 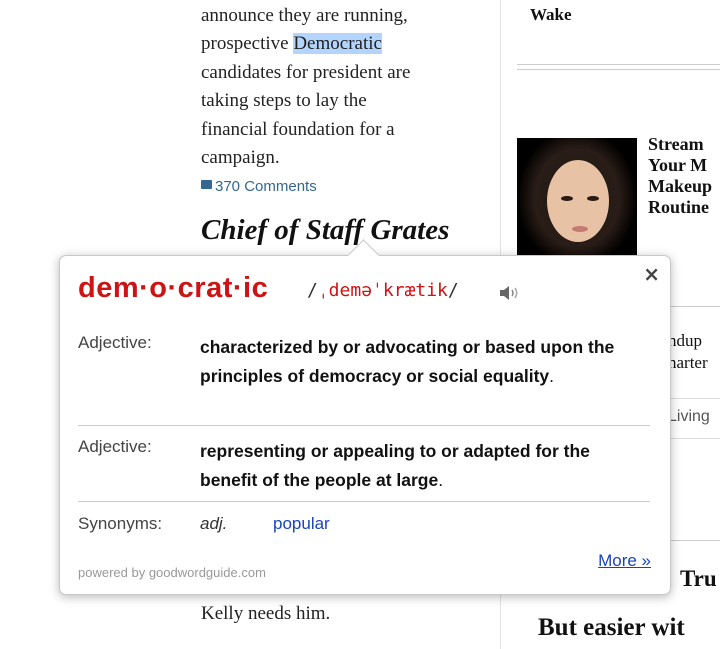 I want to click on section-label: Living, so click(x=689, y=417).